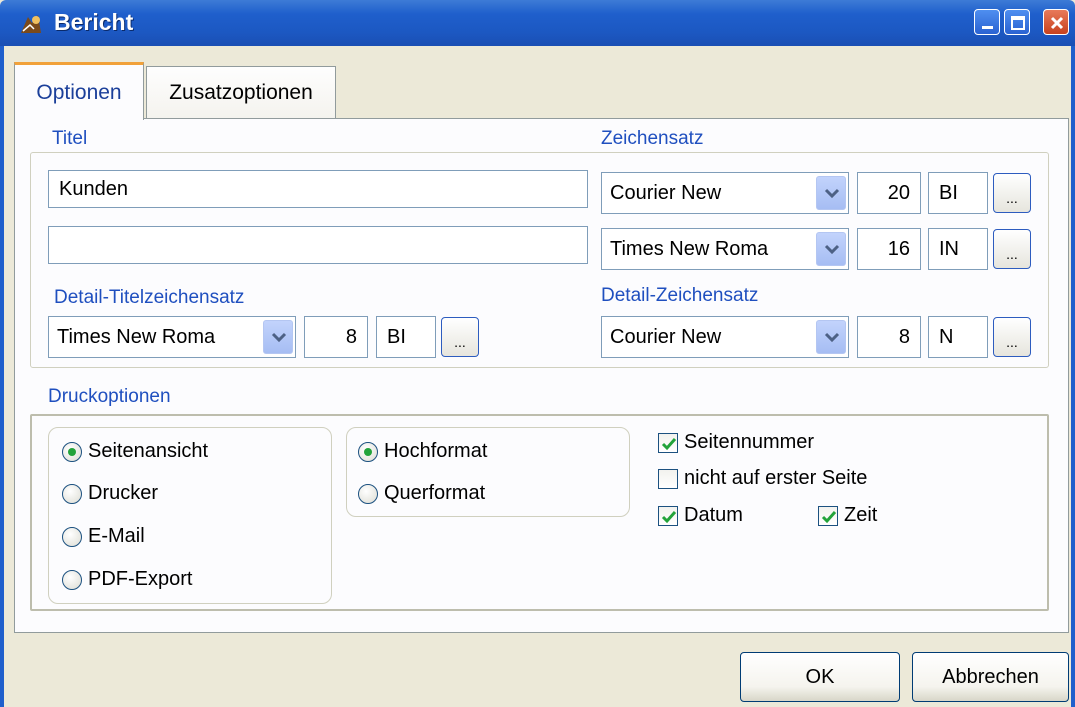 This screenshot has width=1075, height=707. I want to click on app-icon, so click(31, 24).